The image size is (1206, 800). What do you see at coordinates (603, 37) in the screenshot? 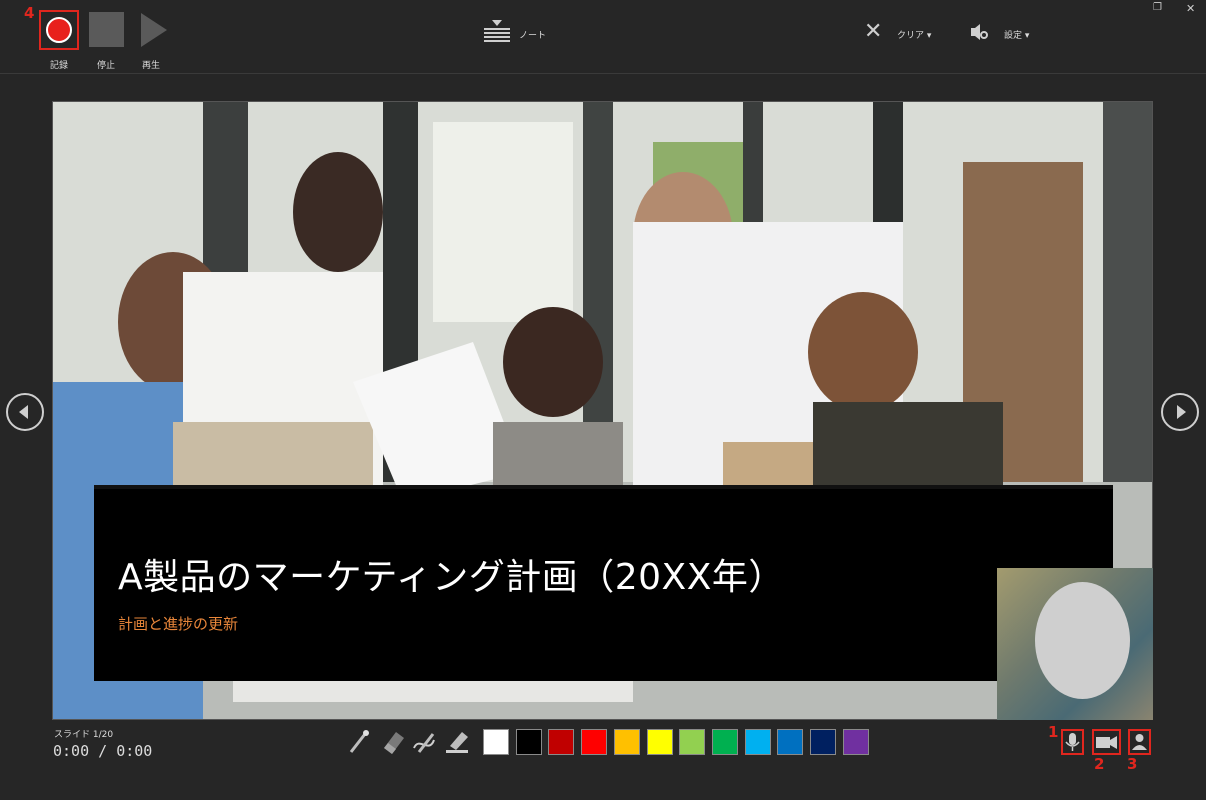
I see `recording-toolbar: 4 記録 停止 再生 ノート ✕ クリア ▾ 設定 ▾` at bounding box center [603, 37].